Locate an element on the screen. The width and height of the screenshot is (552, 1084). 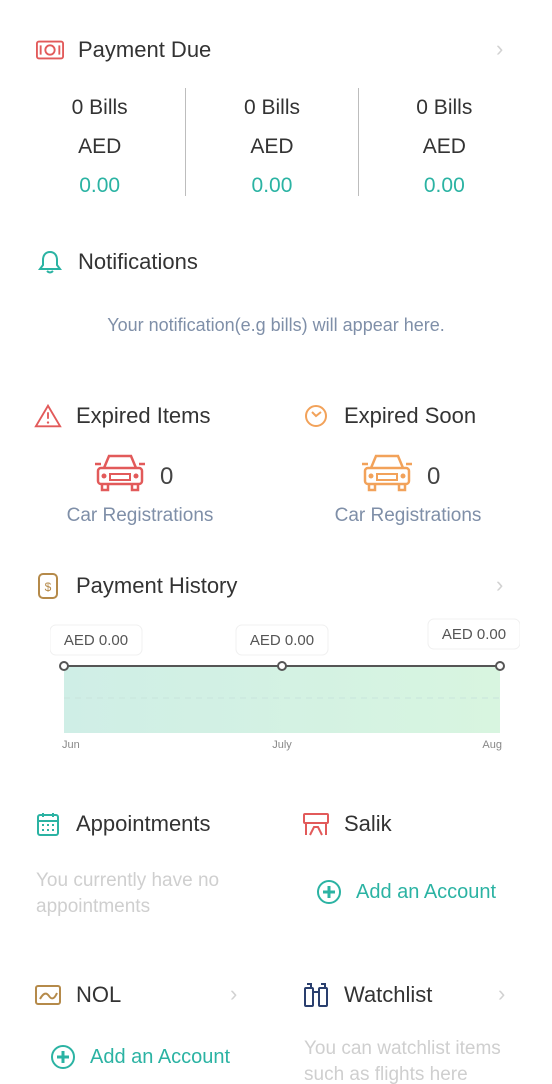
expired-soon-title: Expired Soon is located at coordinates (410, 415).